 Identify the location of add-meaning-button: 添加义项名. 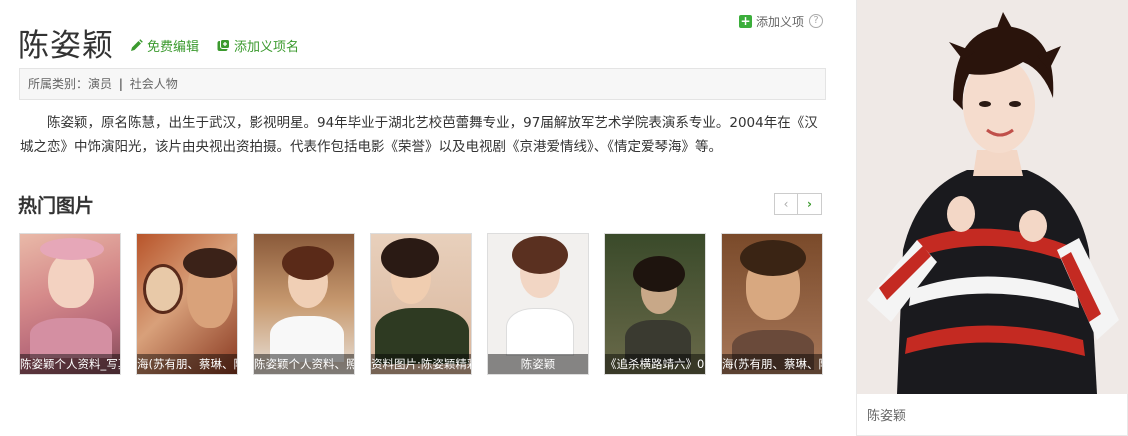
(258, 45).